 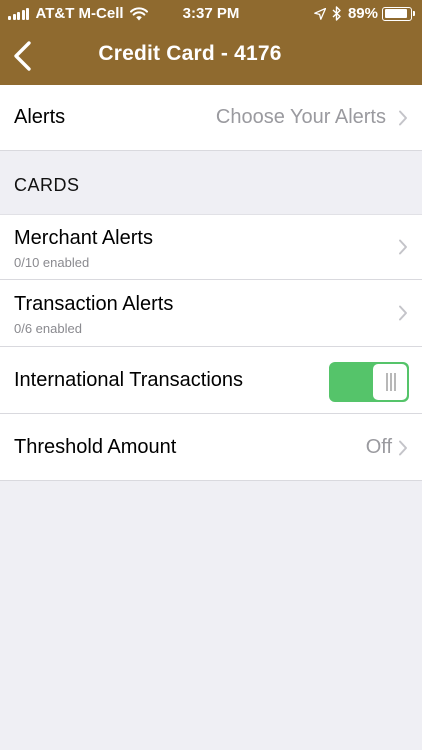 I want to click on section-header-cards: CARDS, so click(x=47, y=185).